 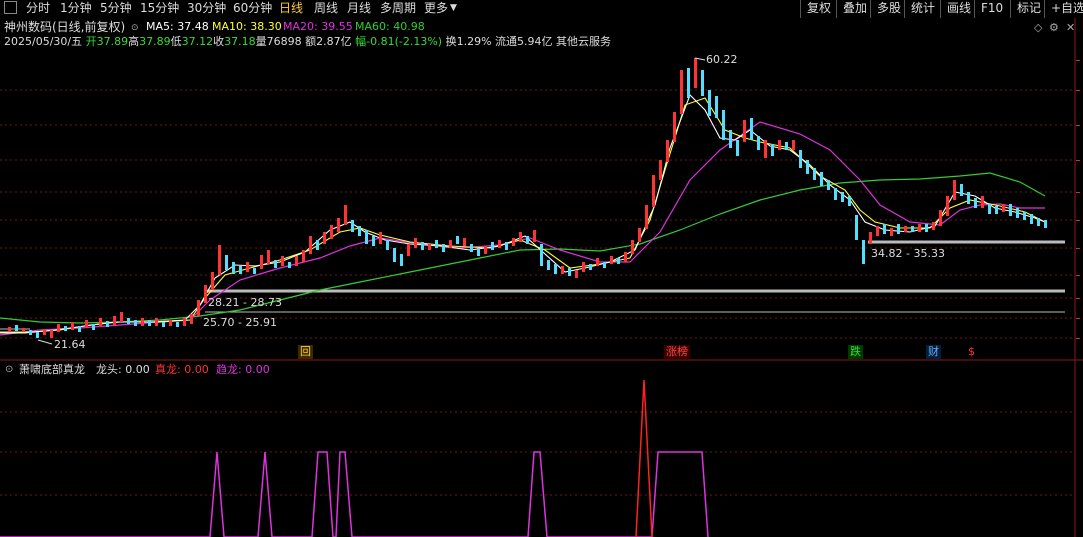 What do you see at coordinates (305, 352) in the screenshot?
I see `event-marker-return: 回` at bounding box center [305, 352].